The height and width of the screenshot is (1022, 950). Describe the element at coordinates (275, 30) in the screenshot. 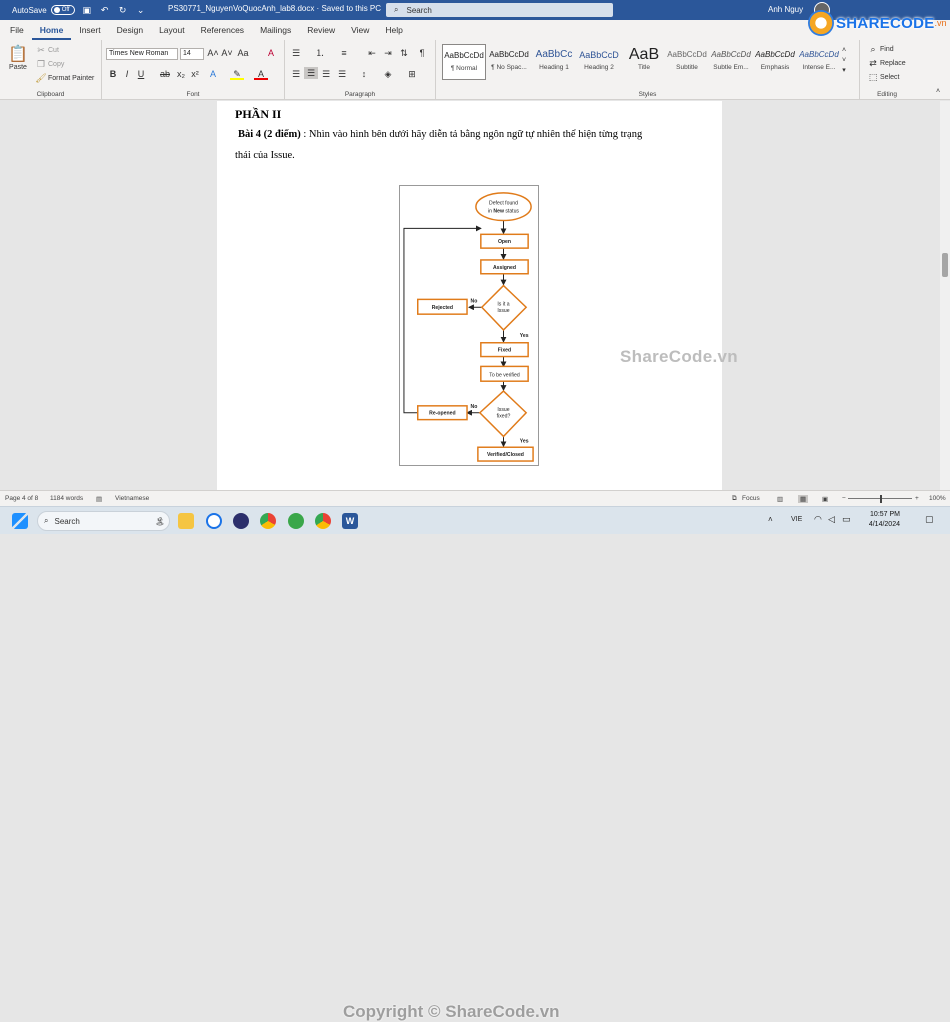

I see `tab-mailings: Mailings` at that location.